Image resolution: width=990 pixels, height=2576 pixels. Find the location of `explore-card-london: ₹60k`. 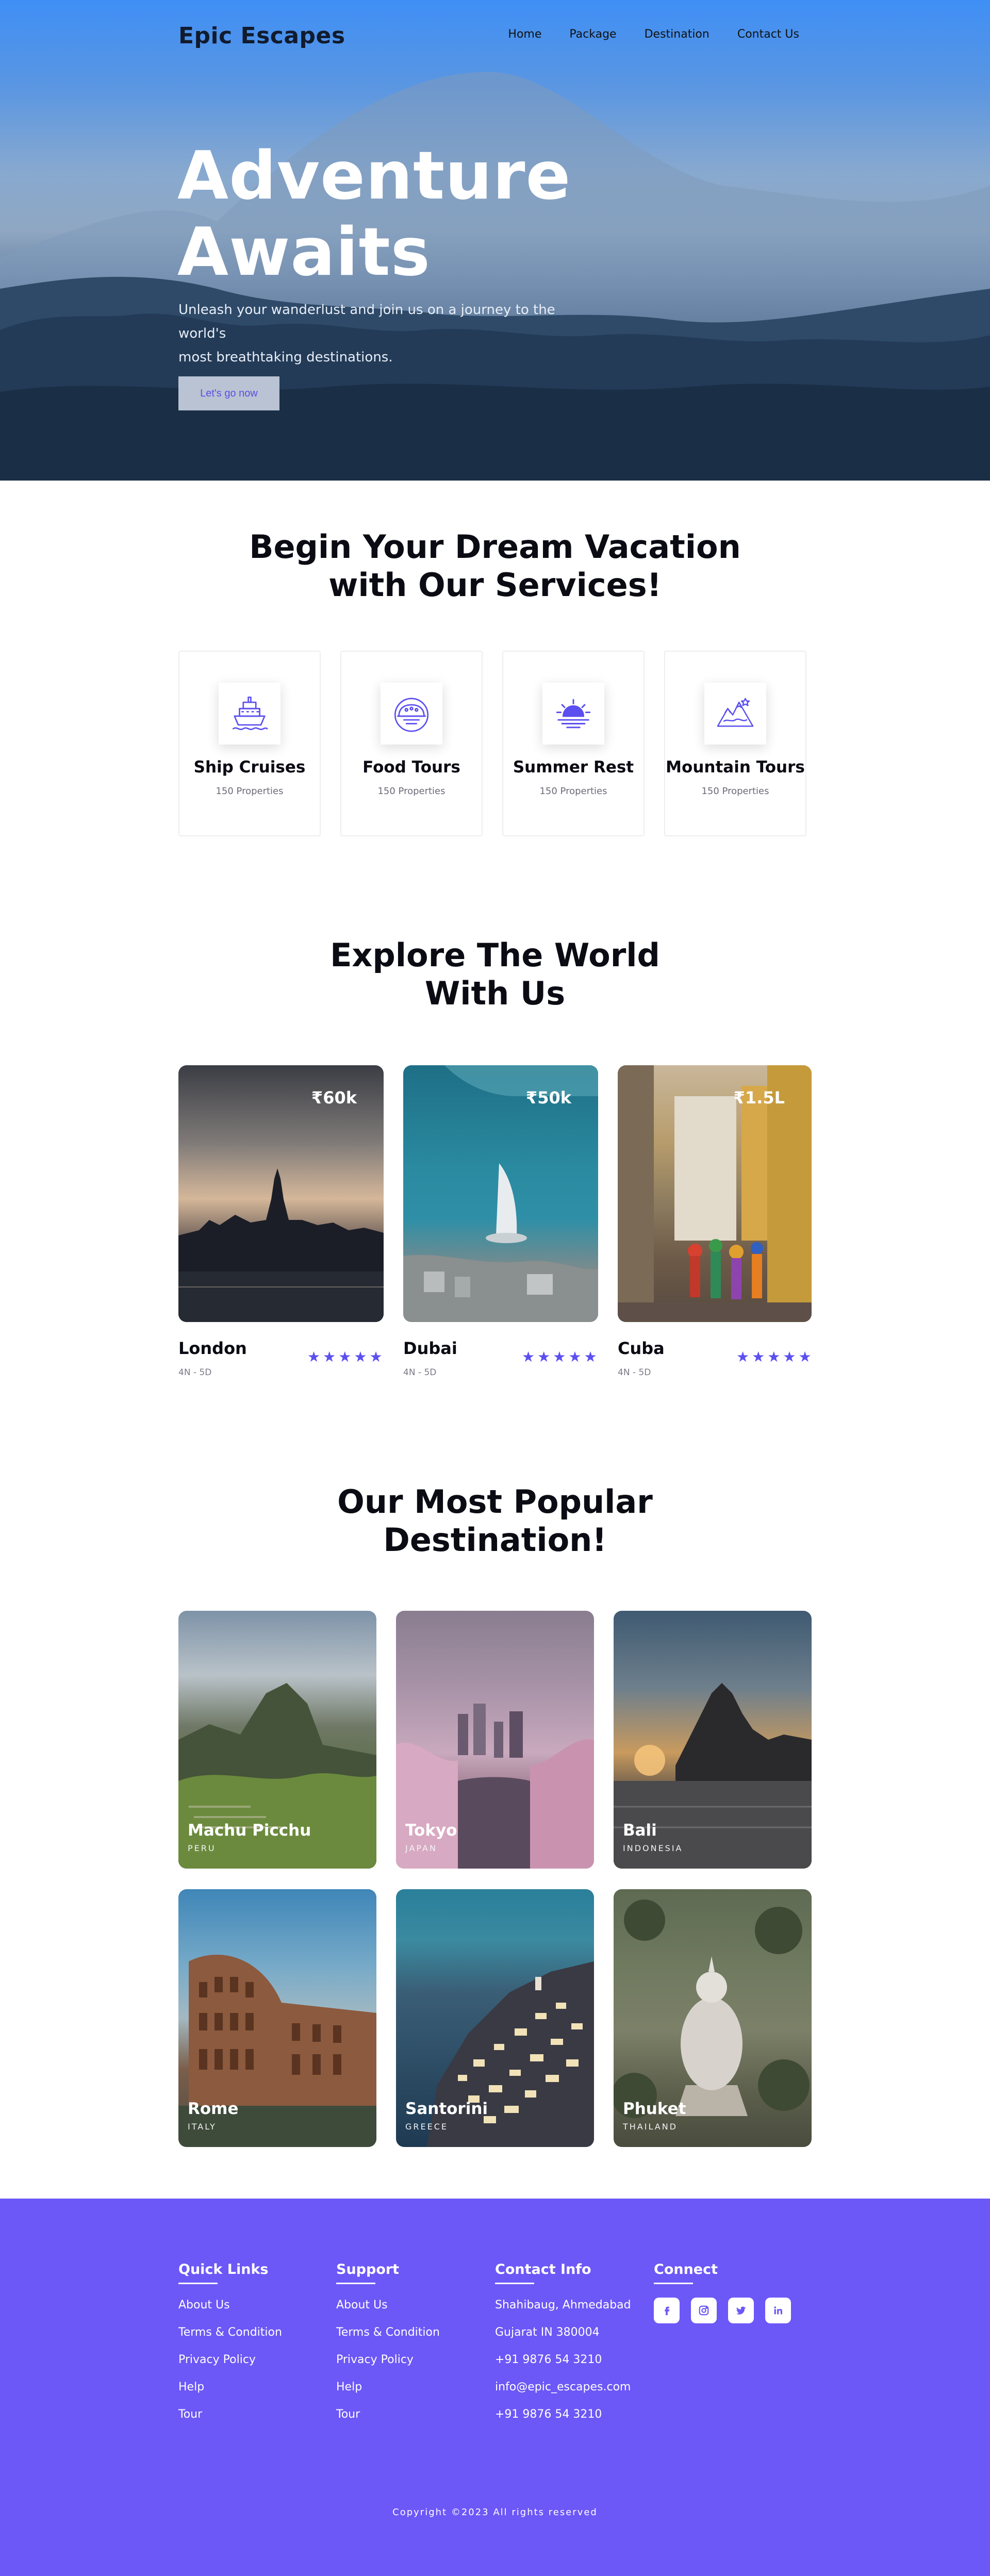

explore-card-london: ₹60k is located at coordinates (281, 1193).